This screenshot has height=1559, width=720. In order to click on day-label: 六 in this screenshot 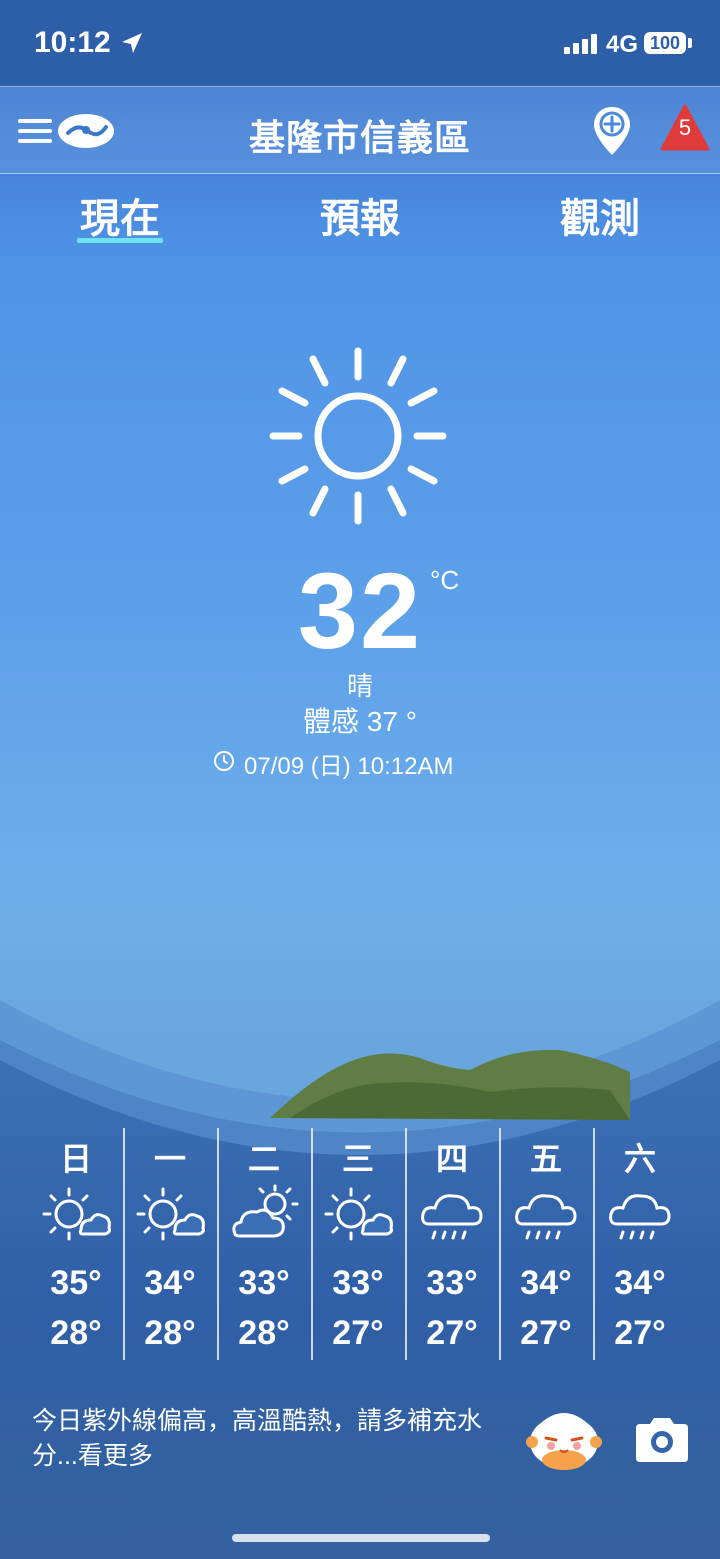, I will do `click(639, 1159)`.